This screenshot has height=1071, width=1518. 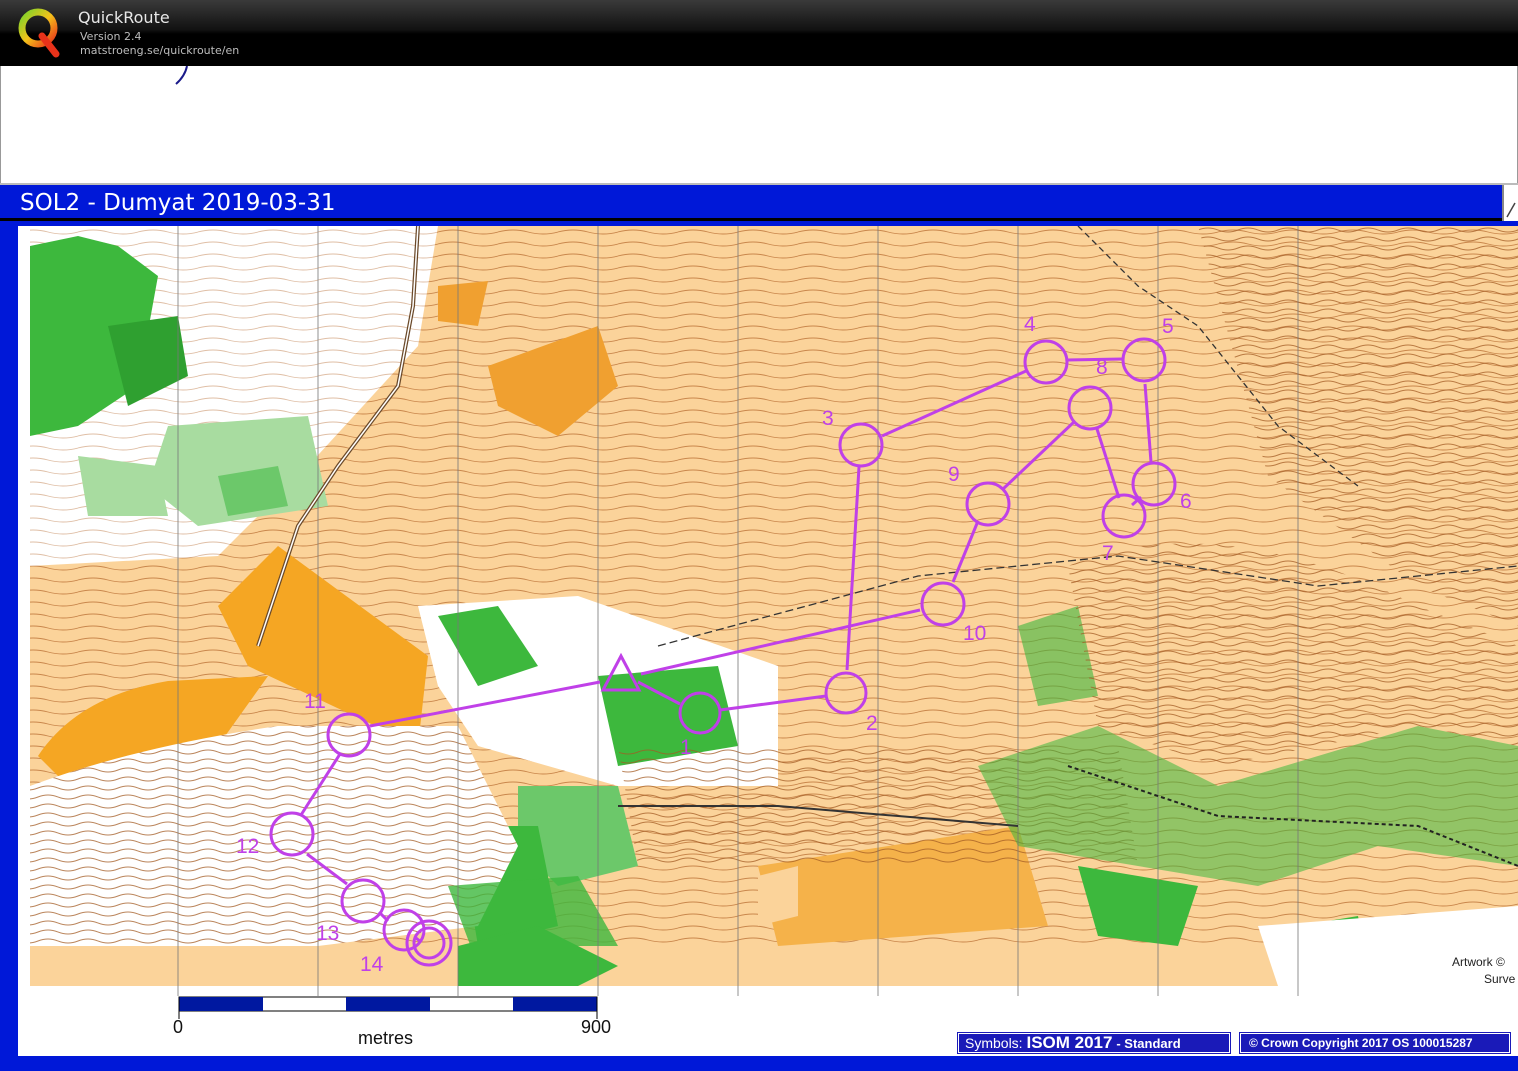 I want to click on control-number-13: 13, so click(x=327, y=933).